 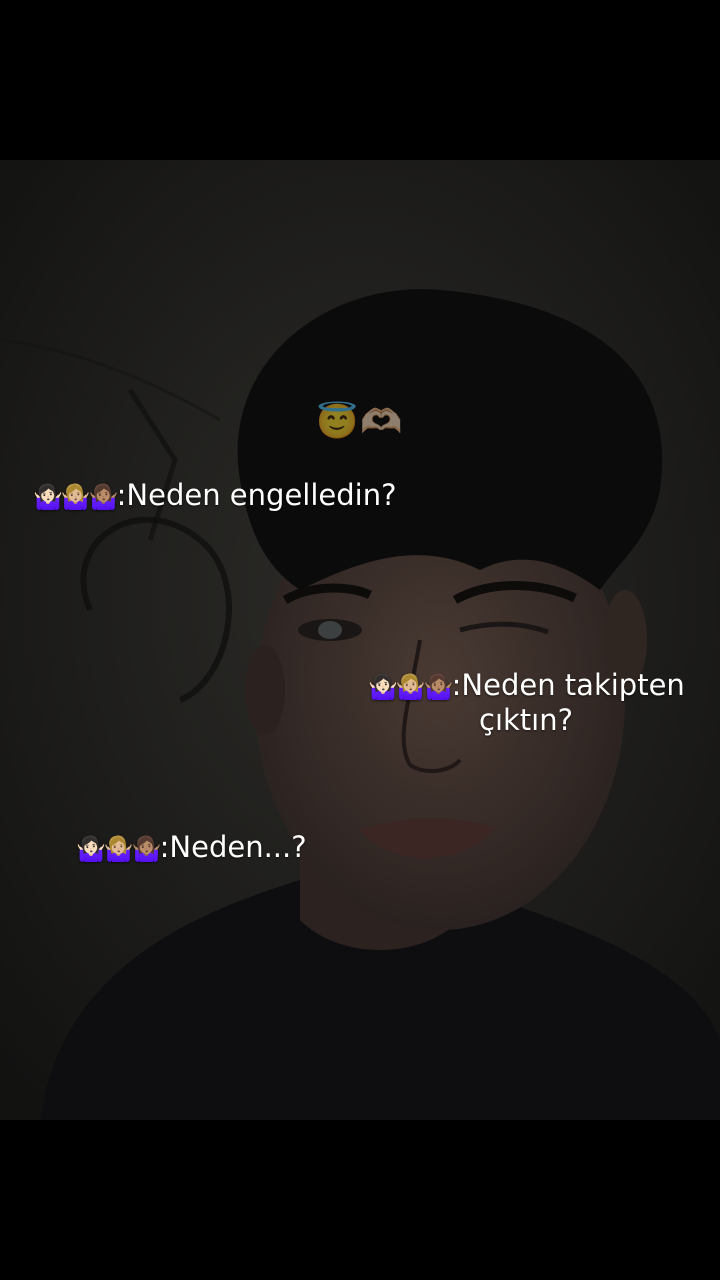 I want to click on caption-2-text-line2: çıktın?, so click(x=526, y=720).